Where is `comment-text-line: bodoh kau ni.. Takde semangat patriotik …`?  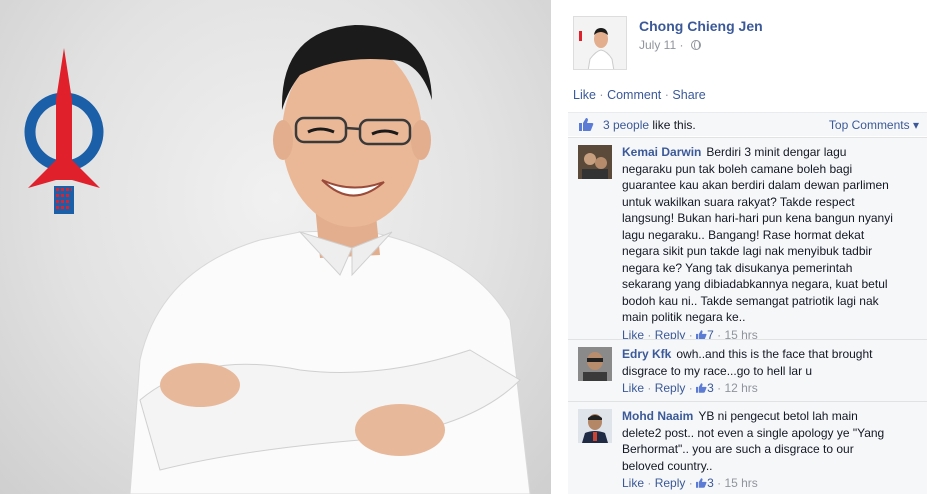
comment-text-line: bodoh kau ni.. Takde semangat patriotik … is located at coordinates (750, 300).